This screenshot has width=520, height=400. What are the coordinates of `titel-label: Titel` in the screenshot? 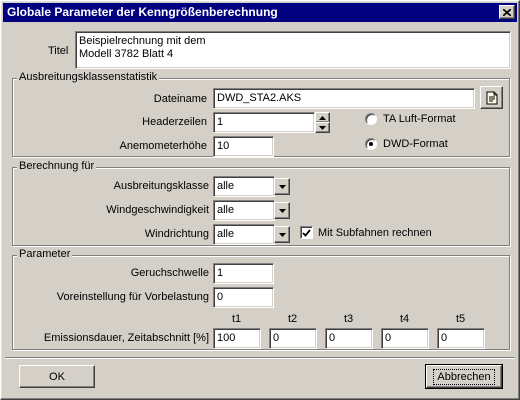 It's located at (58, 51).